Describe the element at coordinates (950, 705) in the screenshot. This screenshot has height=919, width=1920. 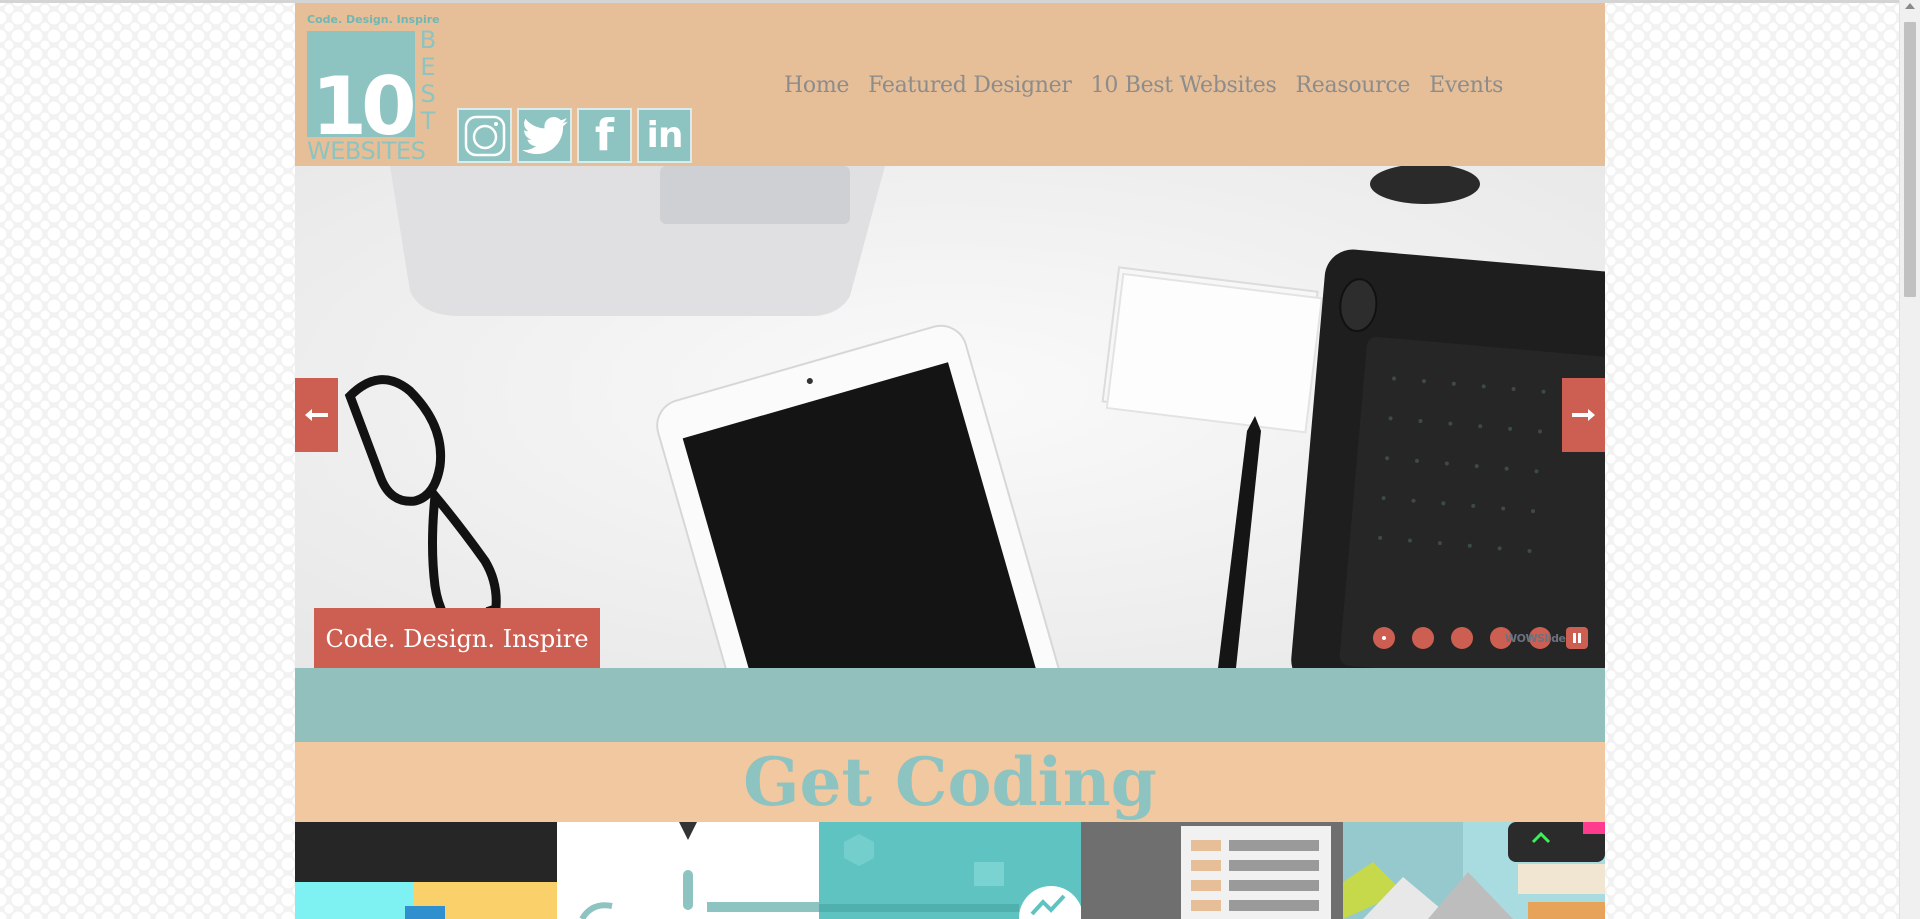
I see `teal-divider-band` at that location.